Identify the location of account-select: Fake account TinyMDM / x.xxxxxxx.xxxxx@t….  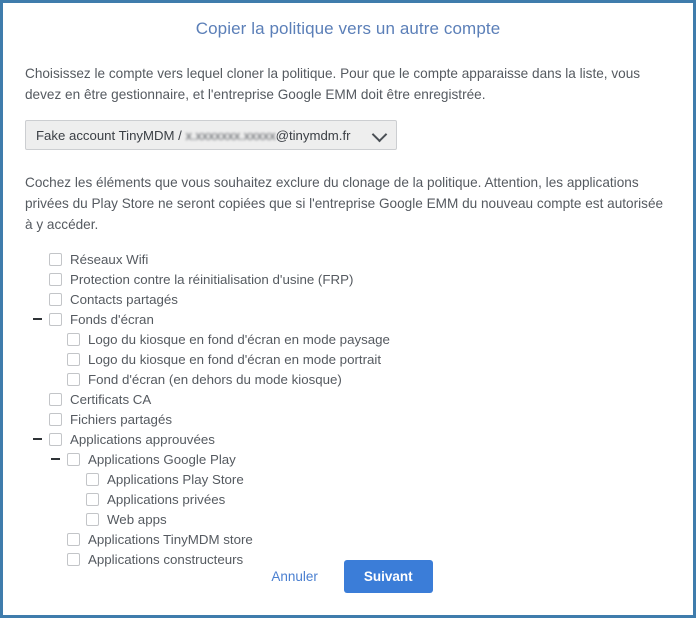
(211, 135).